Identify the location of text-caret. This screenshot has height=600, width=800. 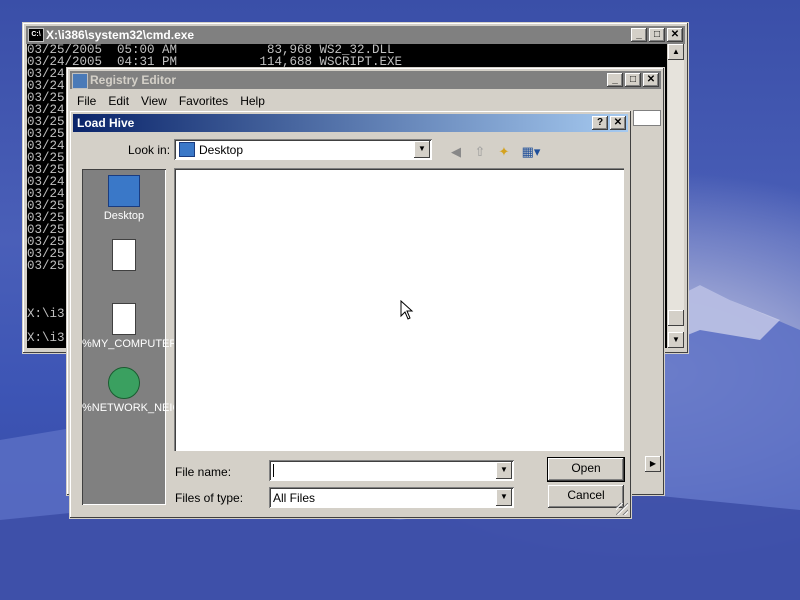
(273, 470).